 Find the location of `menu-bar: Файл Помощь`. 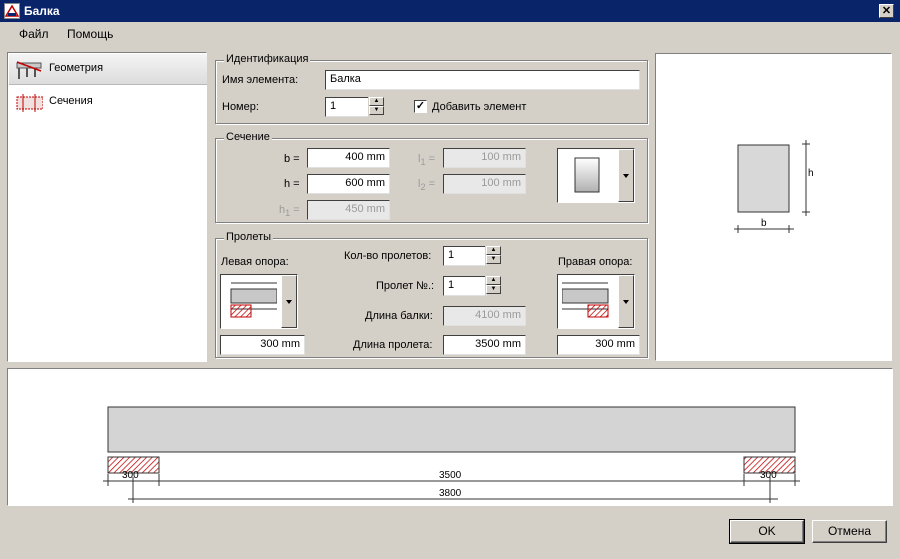

menu-bar: Файл Помощь is located at coordinates (450, 33).